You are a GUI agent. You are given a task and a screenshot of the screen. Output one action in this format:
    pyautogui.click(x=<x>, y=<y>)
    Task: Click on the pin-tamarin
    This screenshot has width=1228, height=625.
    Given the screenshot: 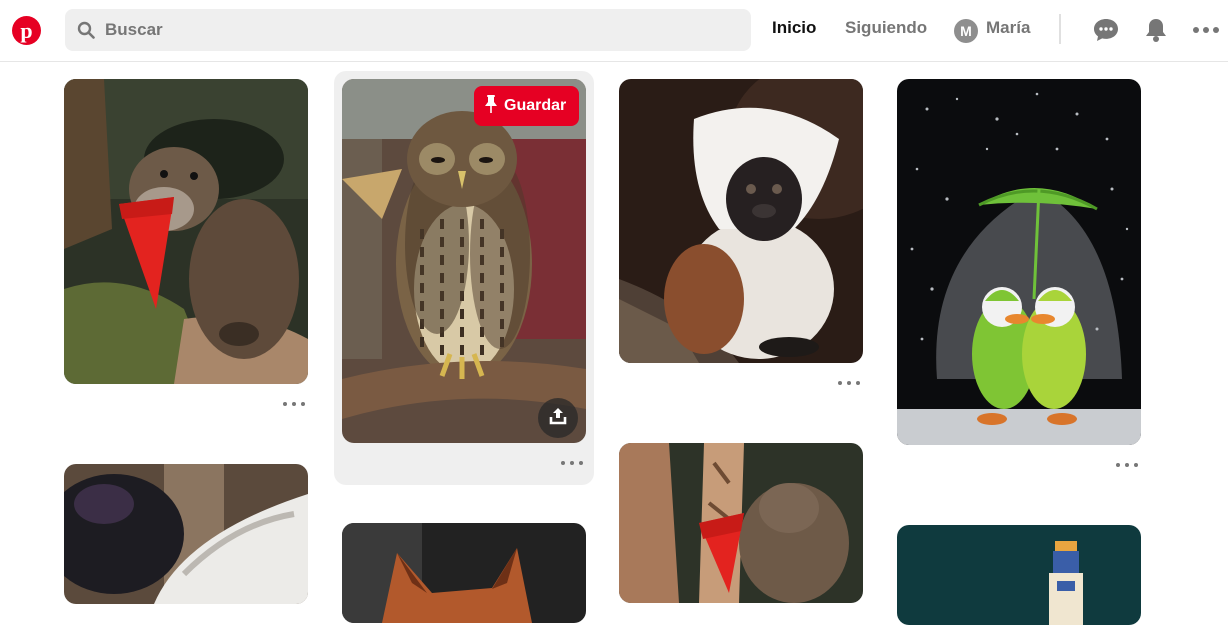 What is the action you would take?
    pyautogui.click(x=741, y=221)
    